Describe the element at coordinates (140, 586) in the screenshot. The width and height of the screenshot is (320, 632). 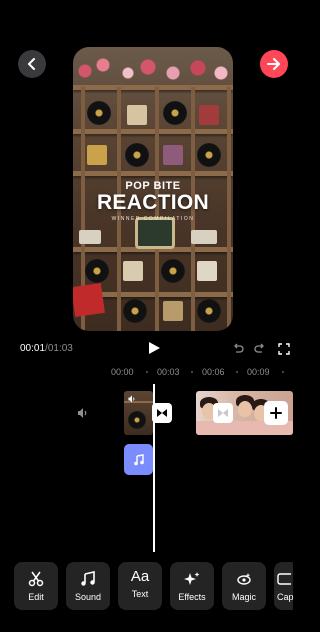
I see `text-tool-button: Aa Text` at that location.